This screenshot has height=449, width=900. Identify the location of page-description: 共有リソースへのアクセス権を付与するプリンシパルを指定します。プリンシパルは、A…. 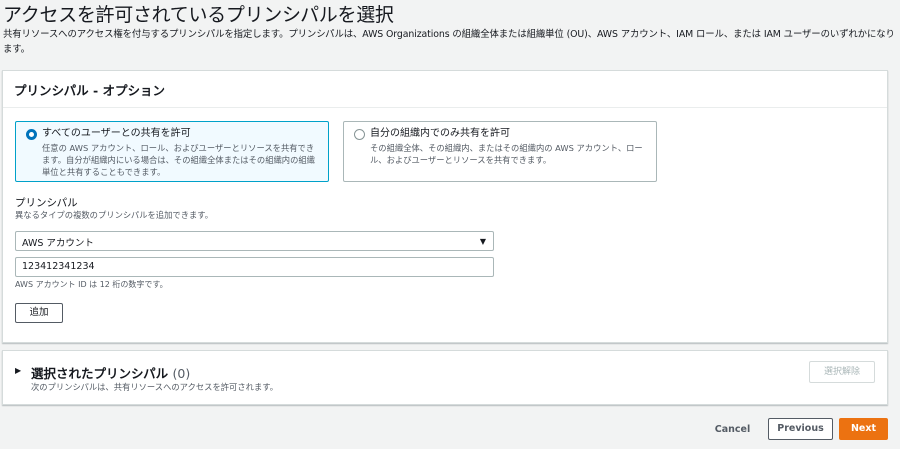
(449, 42).